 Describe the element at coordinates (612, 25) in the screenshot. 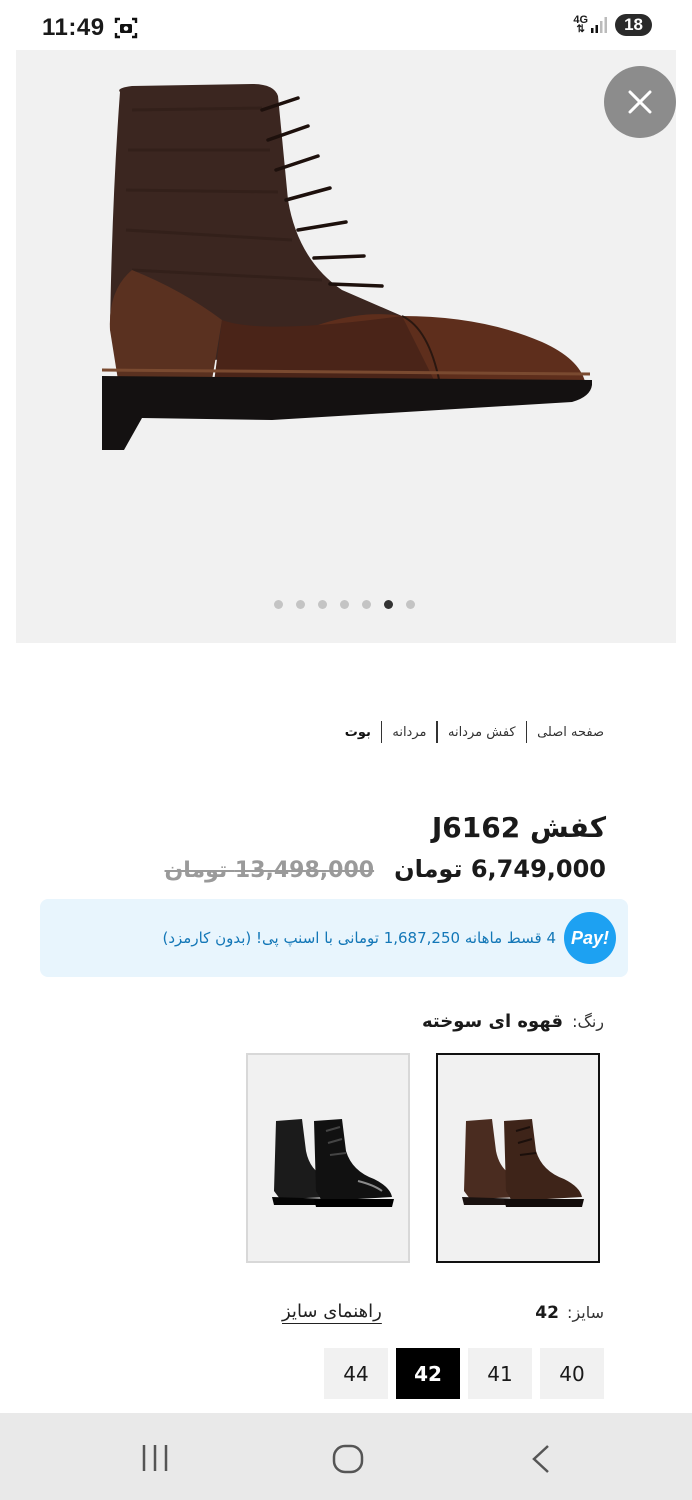

I see `status-indicators: 4G ⇅ 18` at that location.